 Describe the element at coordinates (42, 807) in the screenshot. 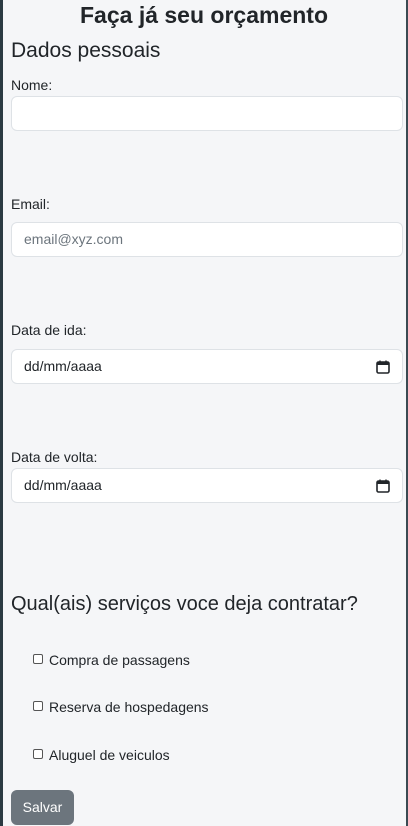

I see `save-button: Salvar` at that location.